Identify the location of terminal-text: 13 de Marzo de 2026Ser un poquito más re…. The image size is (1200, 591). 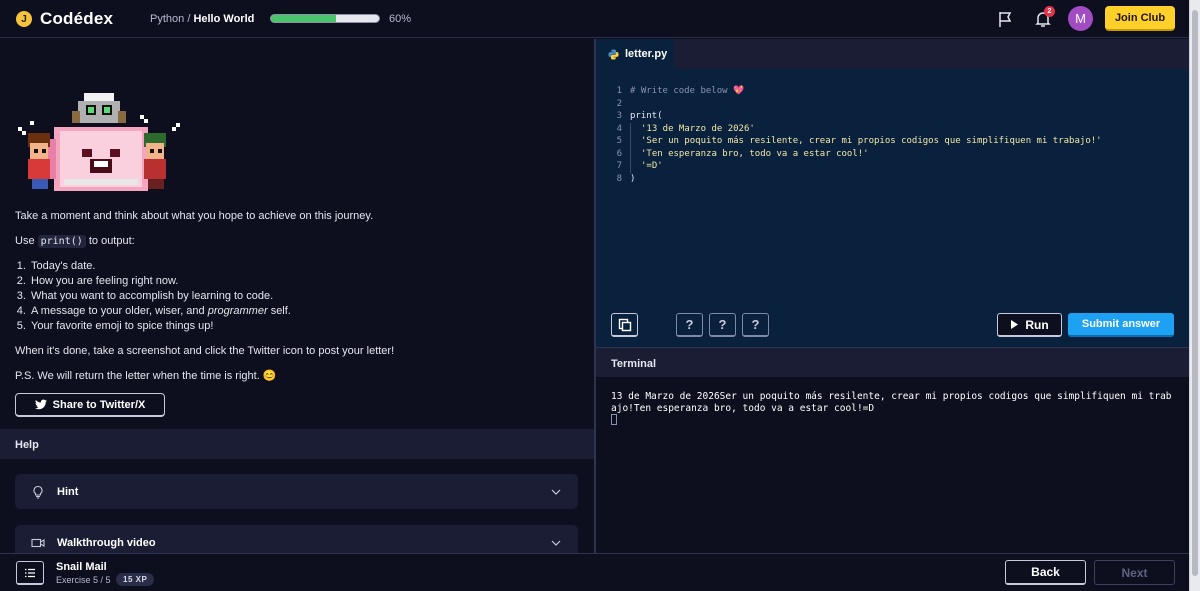
(891, 402).